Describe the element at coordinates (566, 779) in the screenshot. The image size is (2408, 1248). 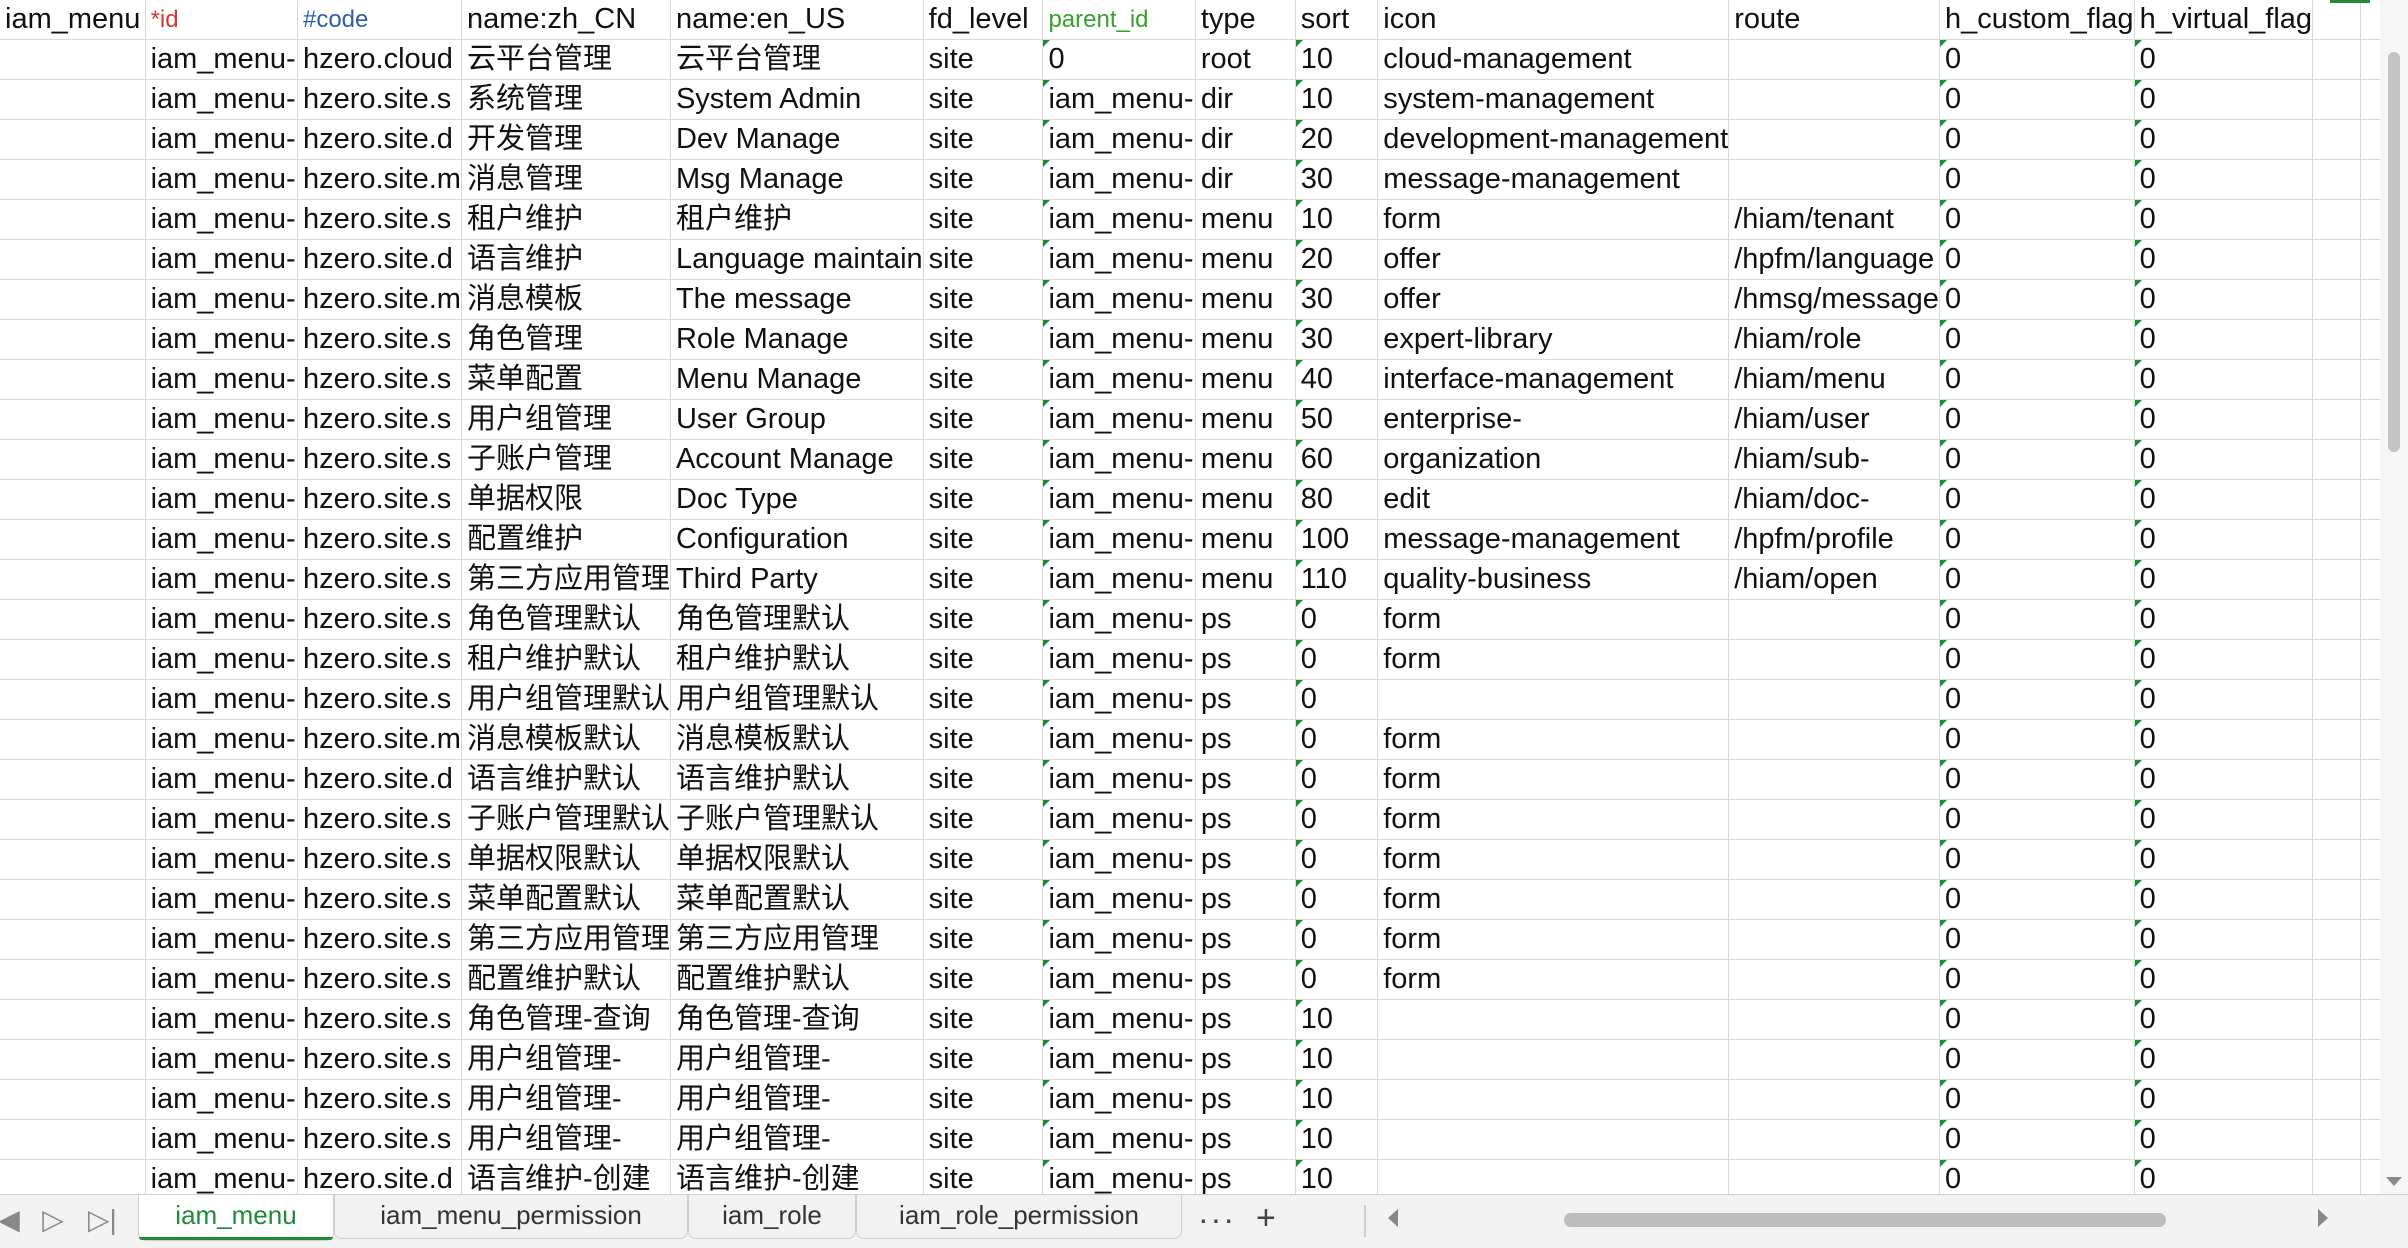
I see `cell-name-zh: 语言维护默认` at that location.